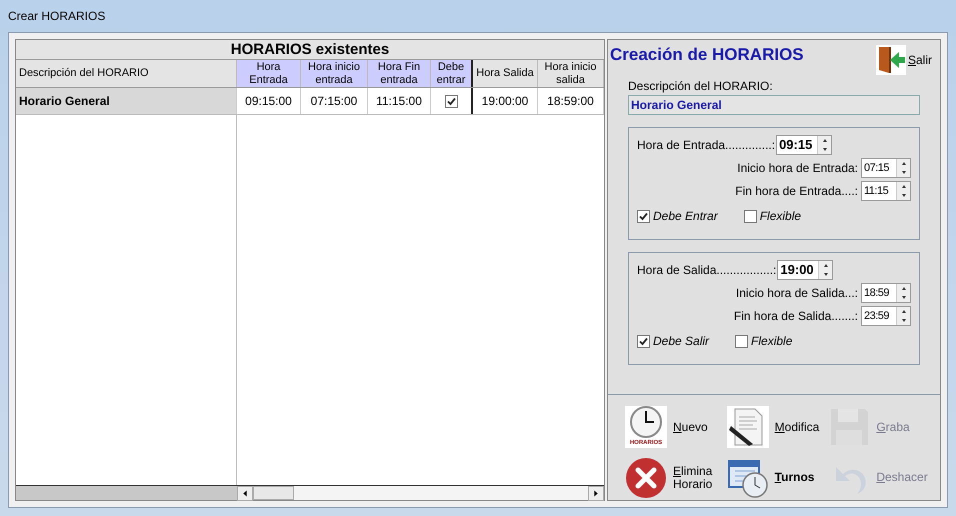  Describe the element at coordinates (452, 73) in the screenshot. I see `column-header: Debe entrar` at that location.